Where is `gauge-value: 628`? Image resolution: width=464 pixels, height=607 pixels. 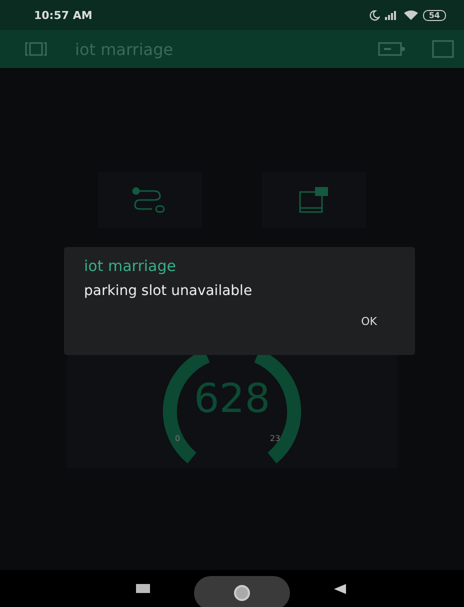 gauge-value: 628 is located at coordinates (232, 399).